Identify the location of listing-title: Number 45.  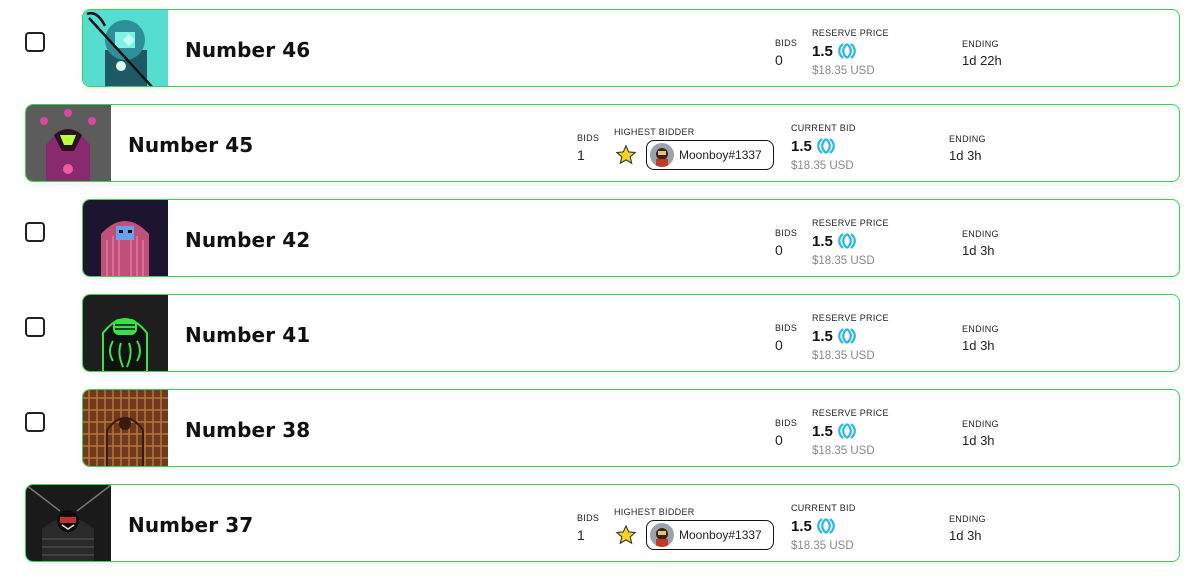
(190, 145).